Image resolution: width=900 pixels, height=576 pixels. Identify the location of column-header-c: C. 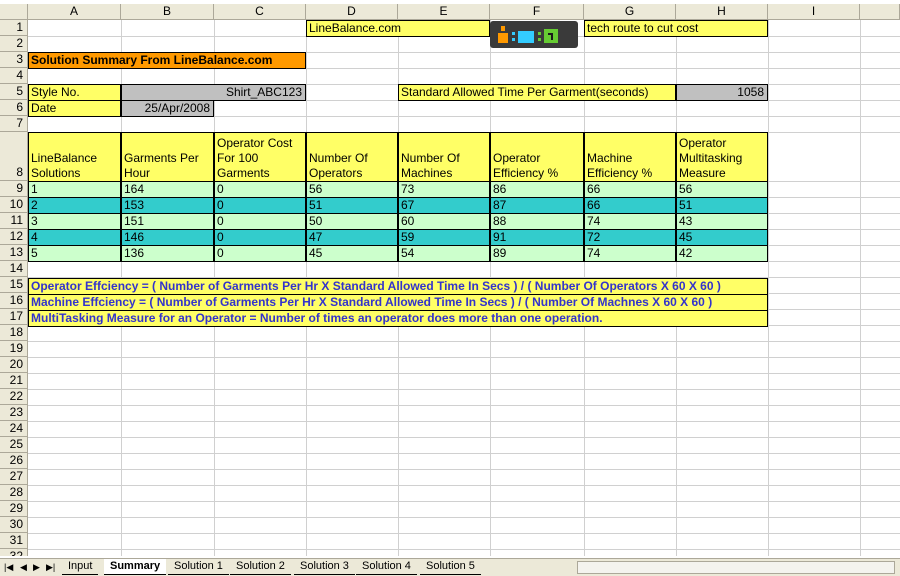
(260, 12).